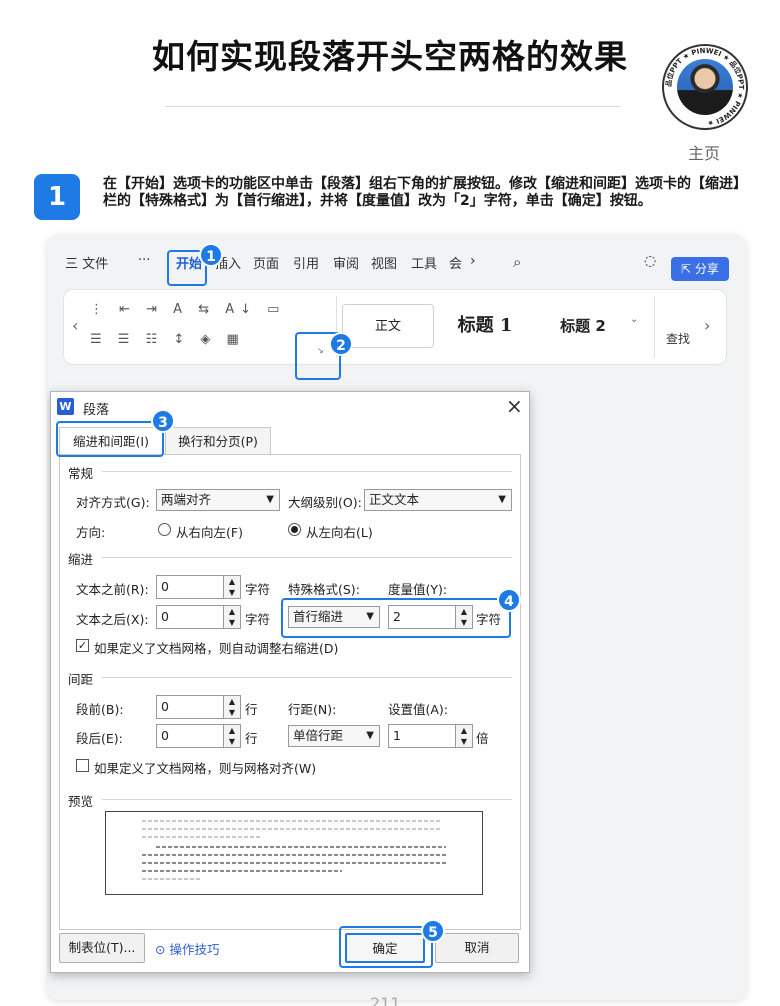 The width and height of the screenshot is (780, 1006). Describe the element at coordinates (390, 56) in the screenshot. I see `page-title: 如何实现段落开头空两格的效果` at that location.